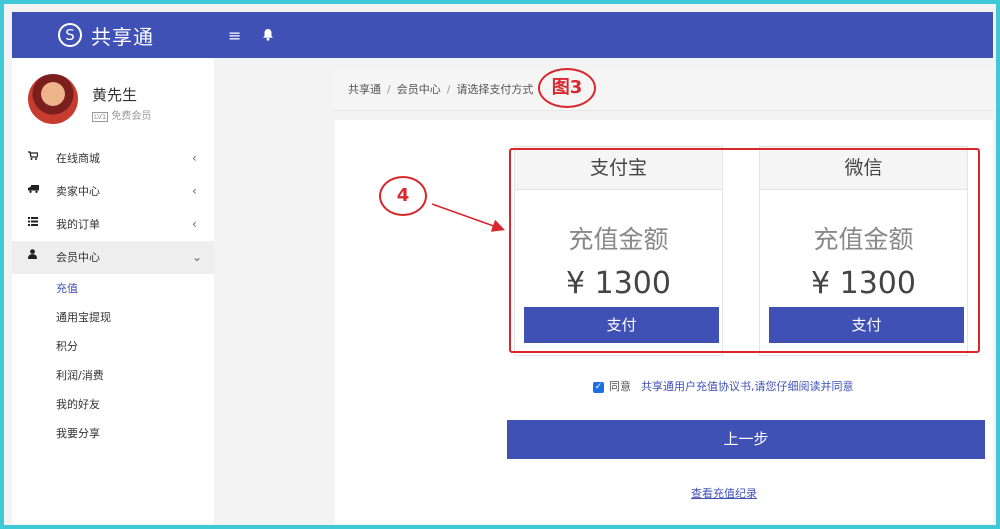 This screenshot has height=529, width=1000. What do you see at coordinates (78, 224) in the screenshot?
I see `sidebar-item-label: 我的订单` at bounding box center [78, 224].